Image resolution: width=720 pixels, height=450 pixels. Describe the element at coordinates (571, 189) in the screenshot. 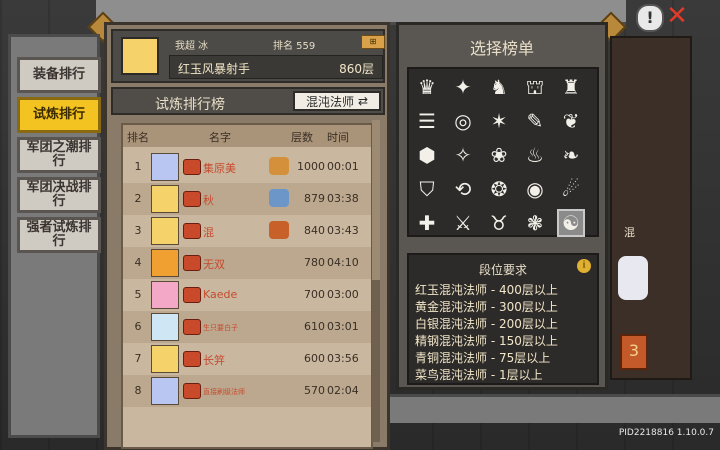

I see `class-icon-20: ☄` at that location.